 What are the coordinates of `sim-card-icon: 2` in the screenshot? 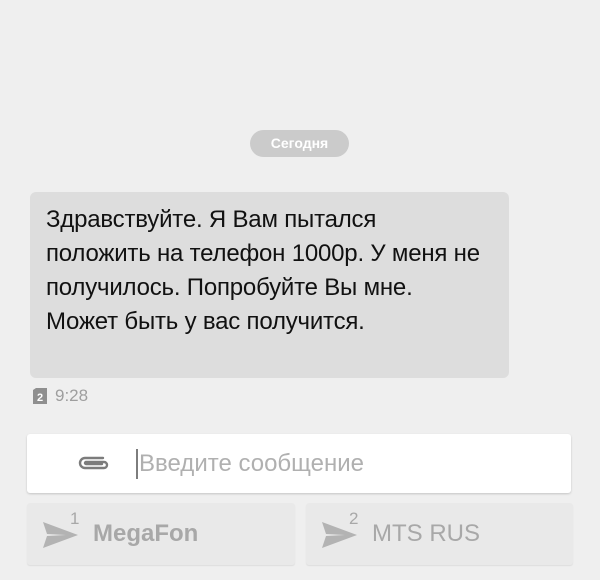 It's located at (40, 396).